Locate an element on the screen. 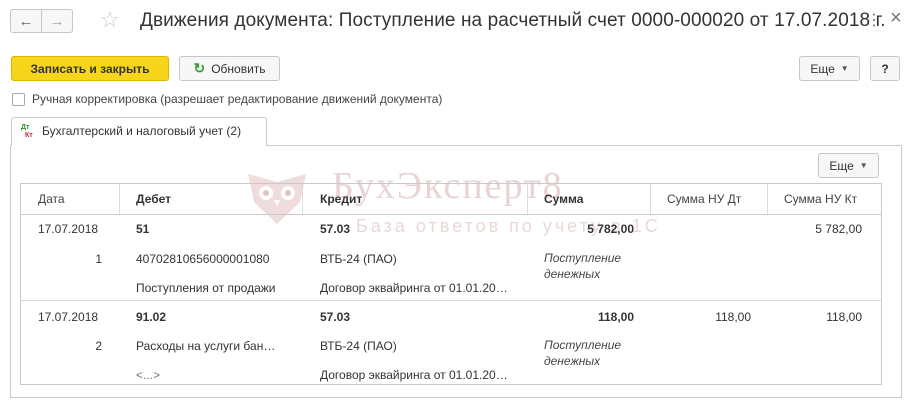 This screenshot has height=405, width=910. save-and-close-label: Записать и закрыть is located at coordinates (90, 68).